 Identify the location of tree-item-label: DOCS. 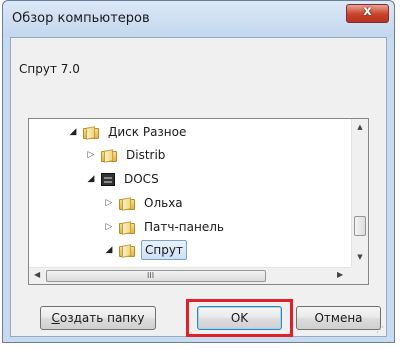
(141, 179).